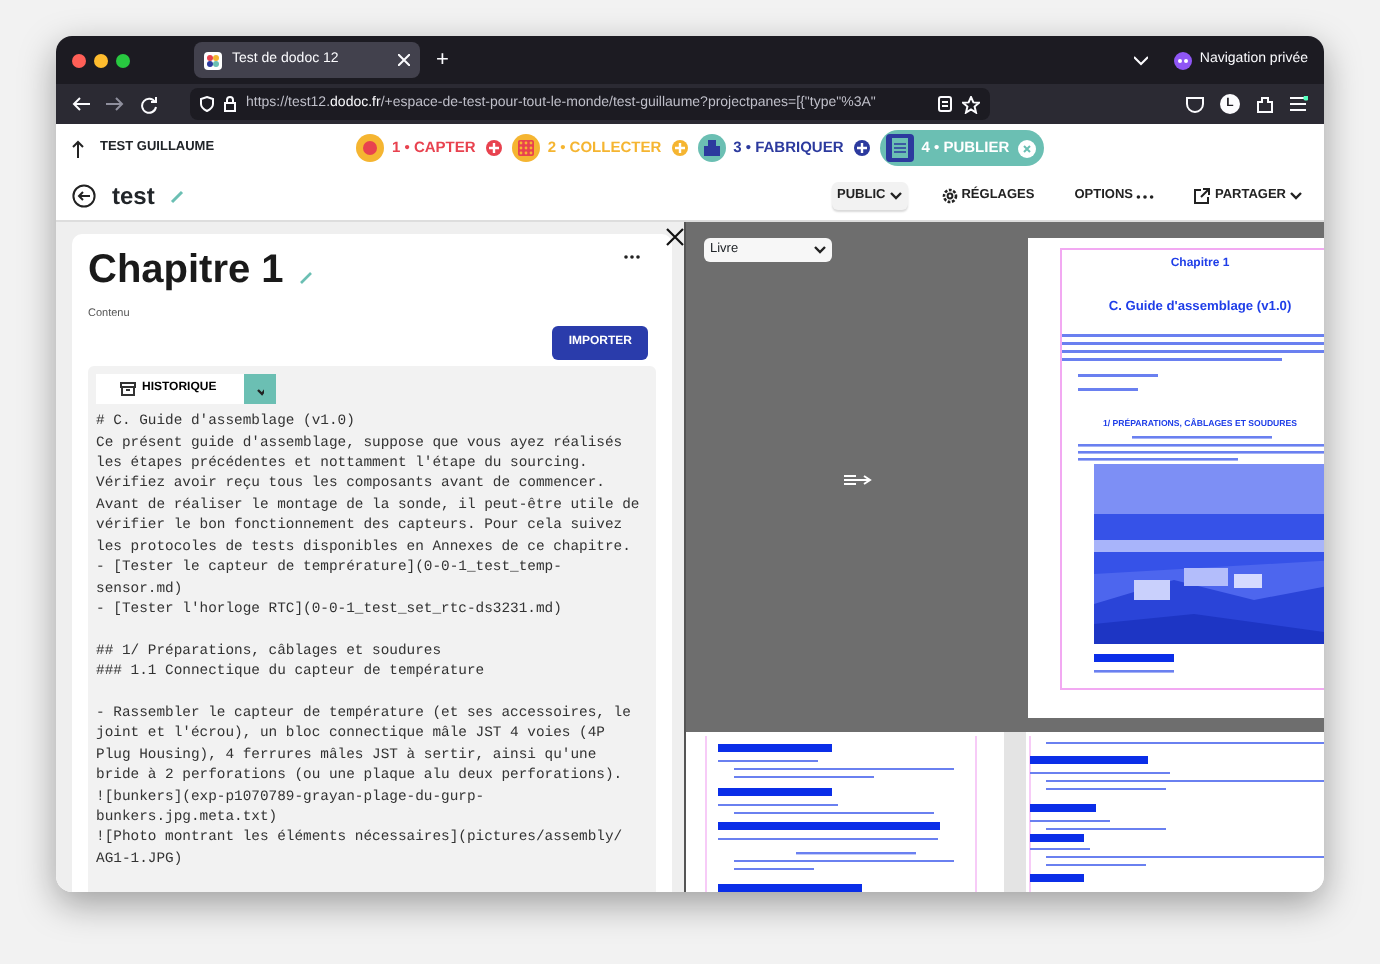 Image resolution: width=1380 pixels, height=964 pixels. Describe the element at coordinates (1182, 60) in the screenshot. I see `mask-icon` at that location.